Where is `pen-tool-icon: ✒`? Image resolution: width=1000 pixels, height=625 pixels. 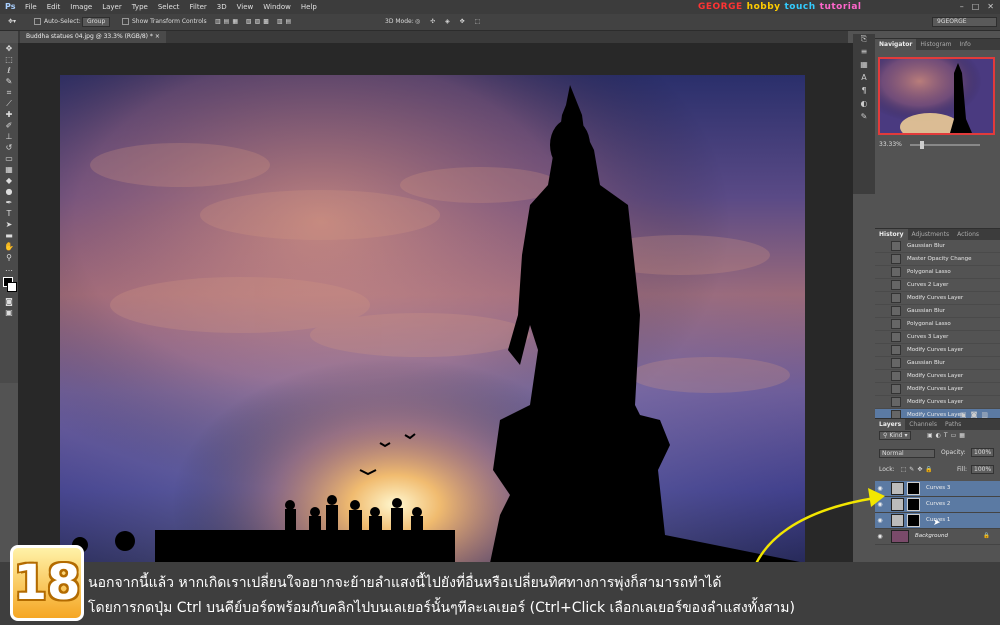
pen-tool-icon: ✒ is located at coordinates (9, 202).